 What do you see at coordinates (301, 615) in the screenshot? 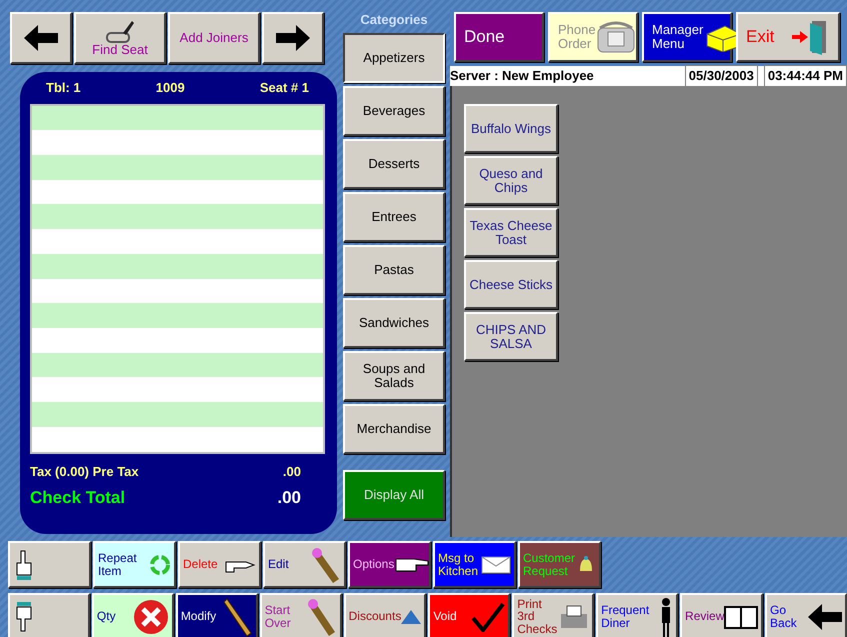
I see `action-button: Start Over` at bounding box center [301, 615].